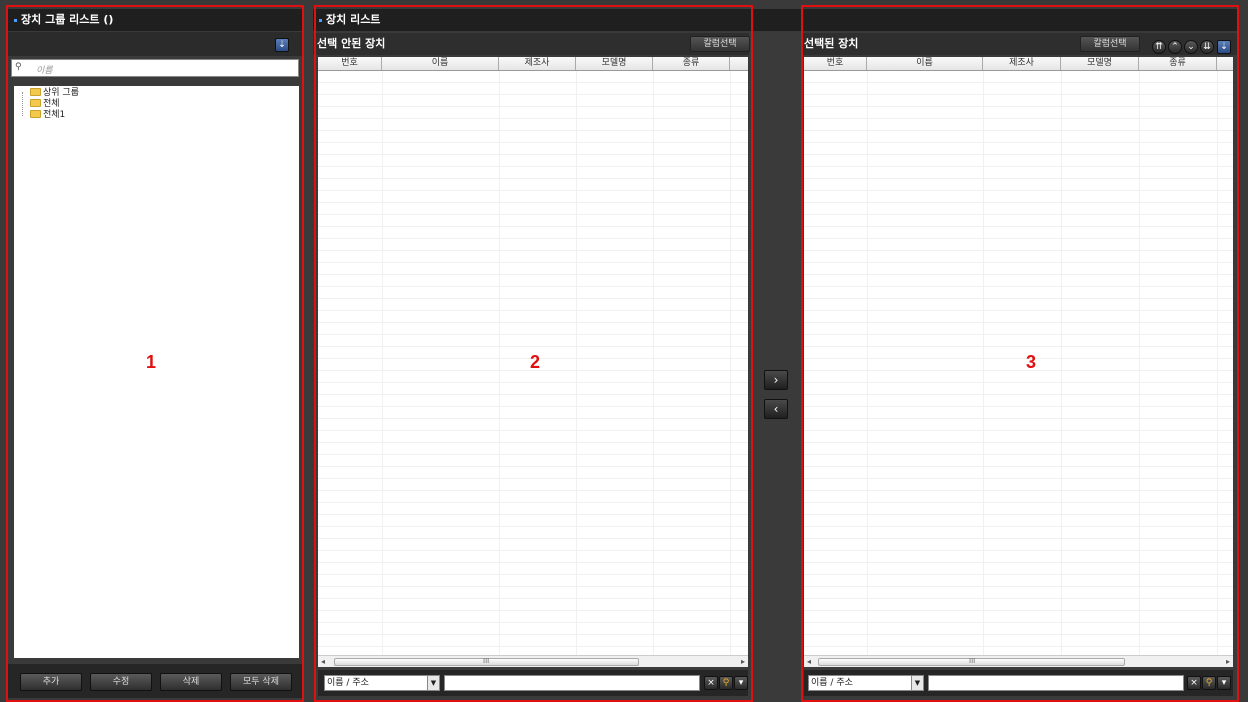 Image resolution: width=1248 pixels, height=702 pixels. What do you see at coordinates (776, 409) in the screenshot?
I see `move-left-button: ‹` at bounding box center [776, 409].